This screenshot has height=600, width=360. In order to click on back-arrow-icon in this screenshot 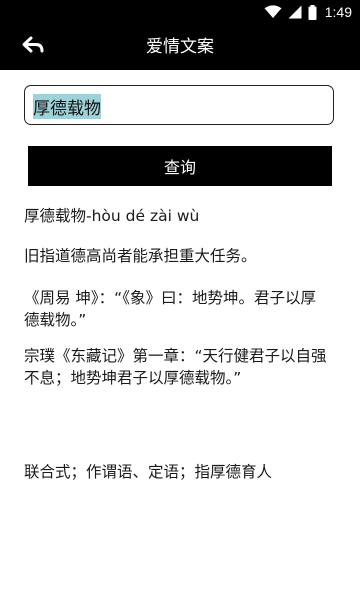, I will do `click(33, 47)`.